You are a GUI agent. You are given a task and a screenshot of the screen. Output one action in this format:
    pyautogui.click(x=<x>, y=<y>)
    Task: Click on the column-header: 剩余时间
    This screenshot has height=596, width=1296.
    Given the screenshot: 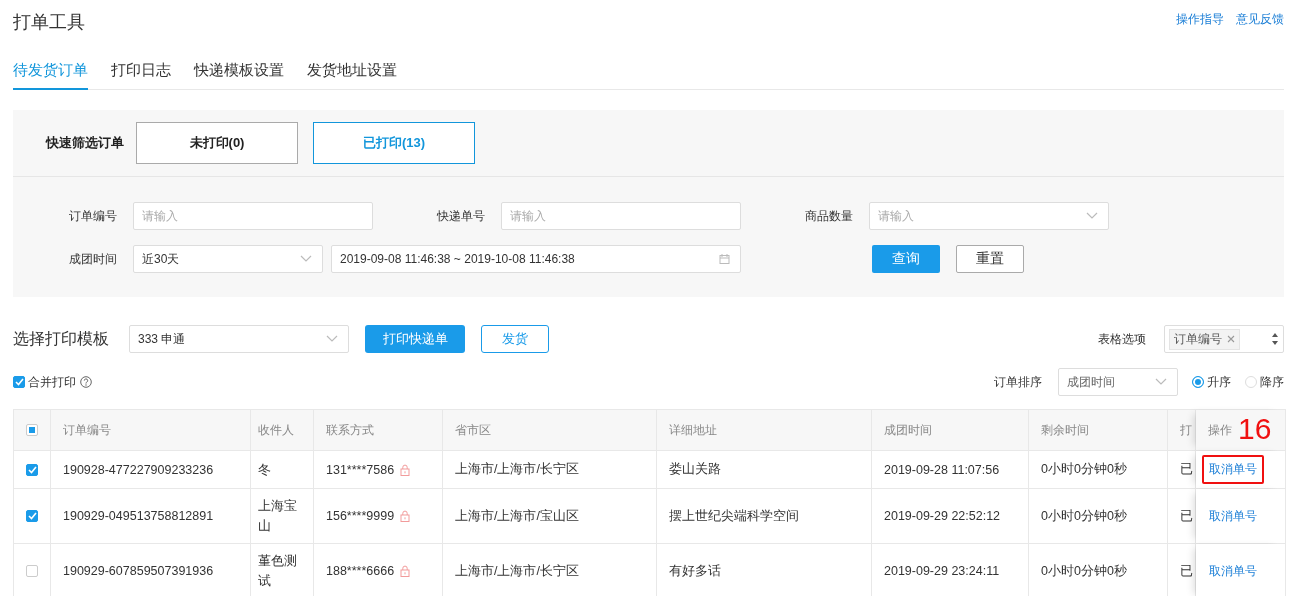 What is the action you would take?
    pyautogui.click(x=1065, y=430)
    